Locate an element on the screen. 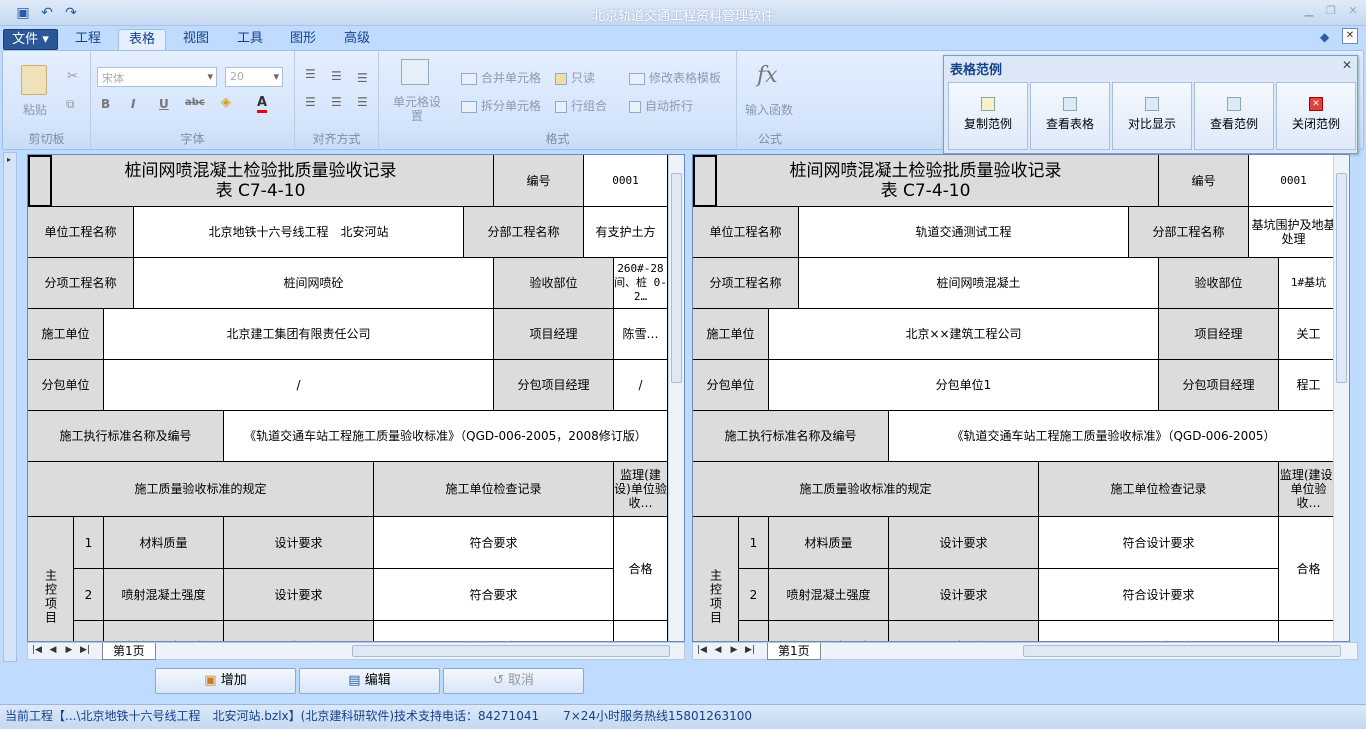 The height and width of the screenshot is (729, 1366). modify-template-button: 修改表格模板 is located at coordinates (675, 77).